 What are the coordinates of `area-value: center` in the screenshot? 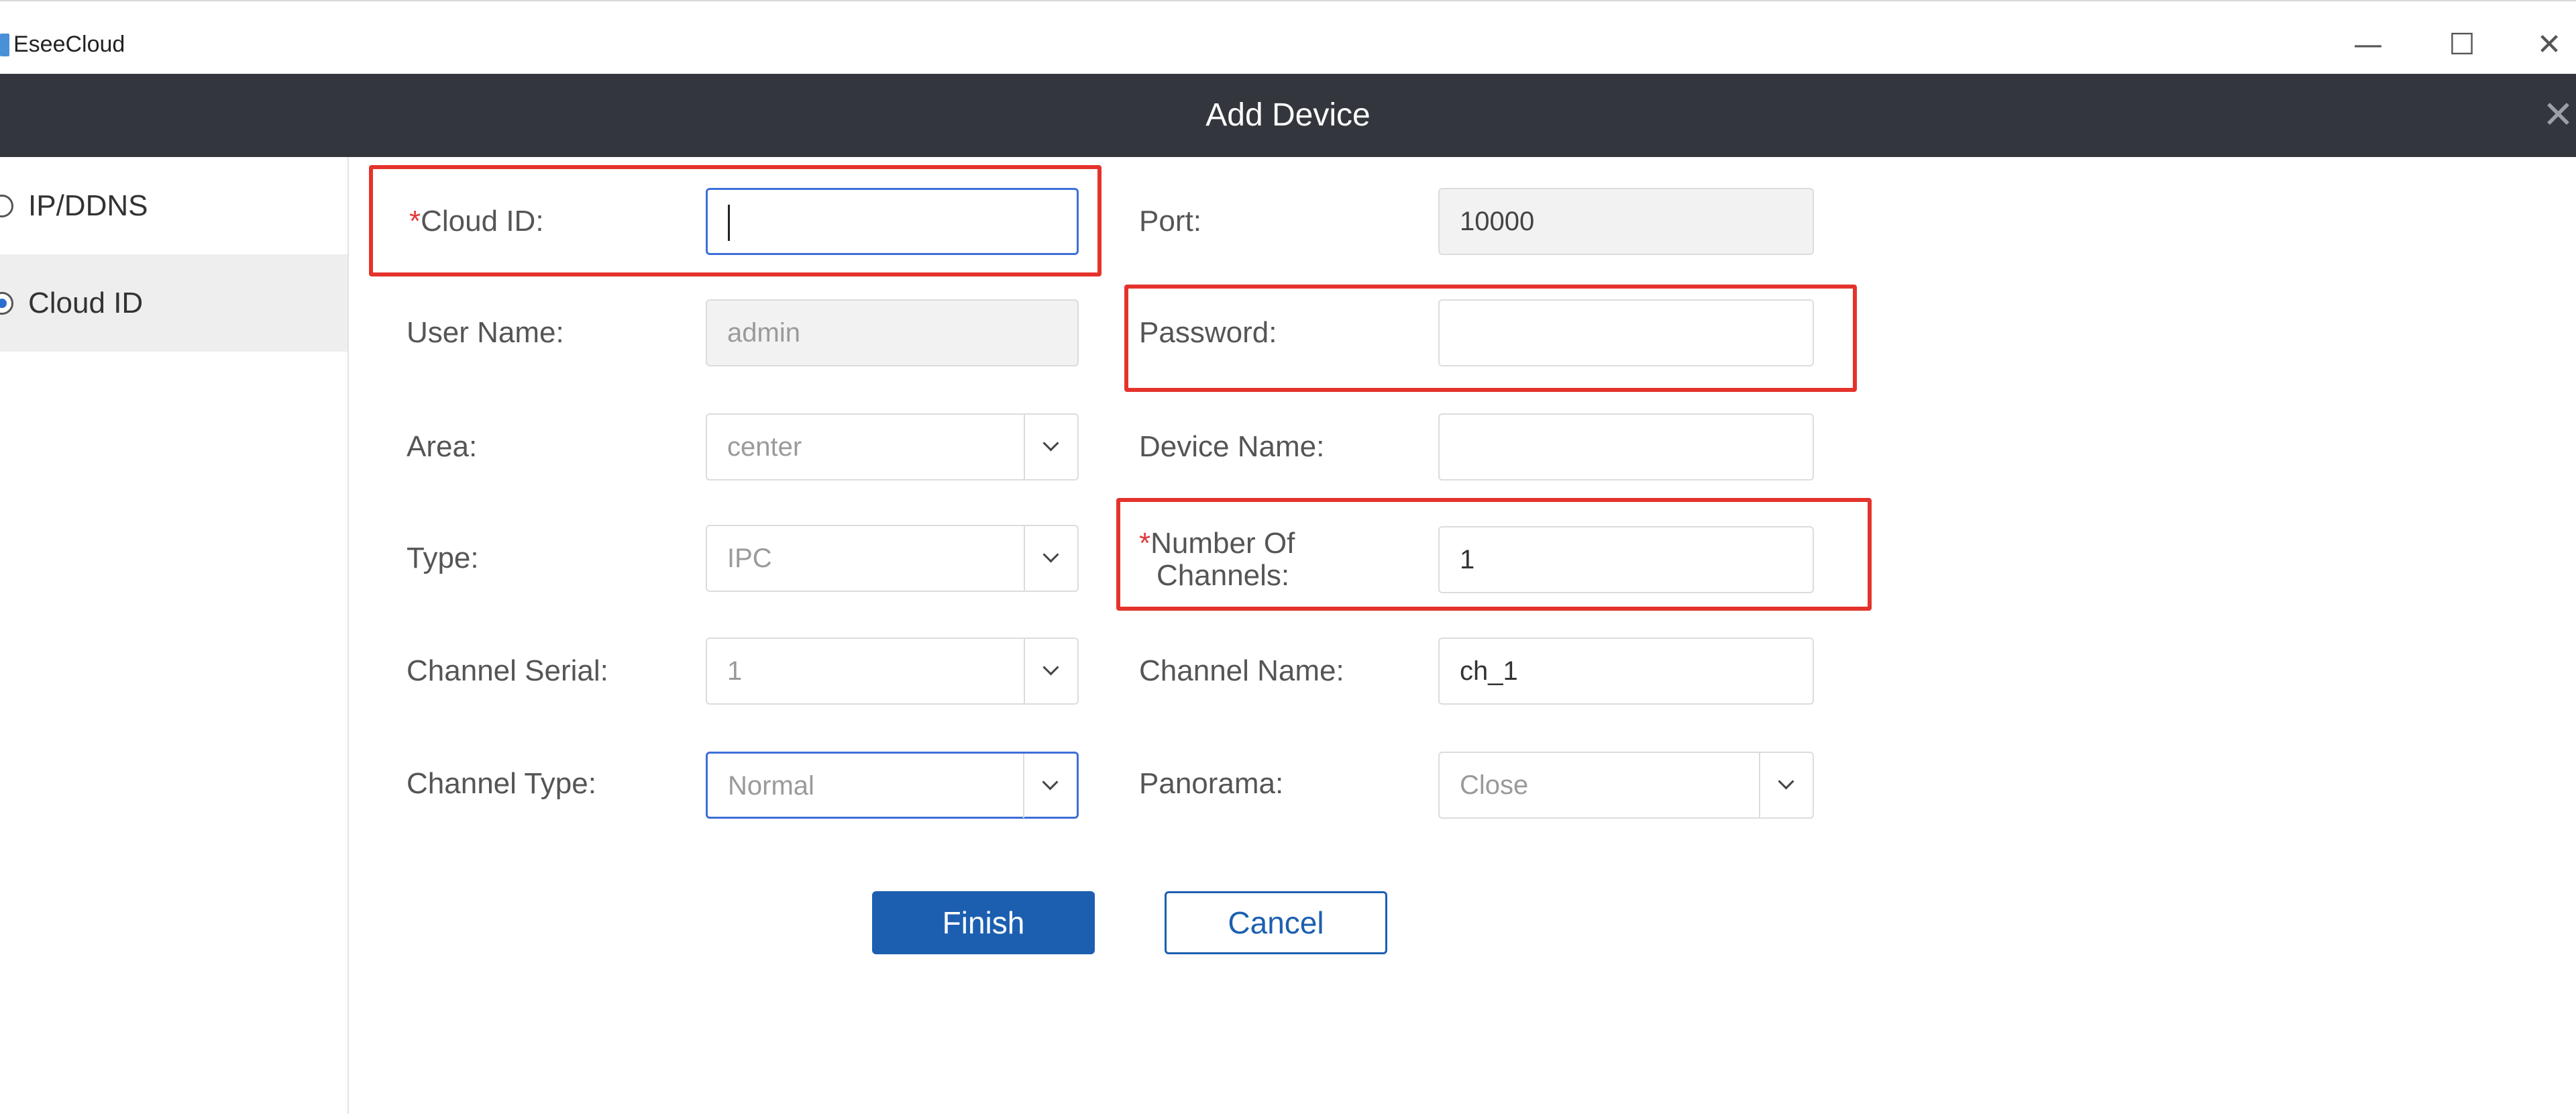 It's located at (764, 447).